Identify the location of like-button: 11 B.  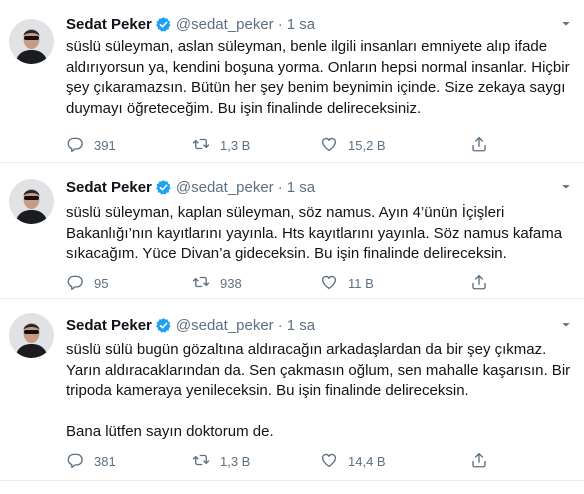
(347, 283).